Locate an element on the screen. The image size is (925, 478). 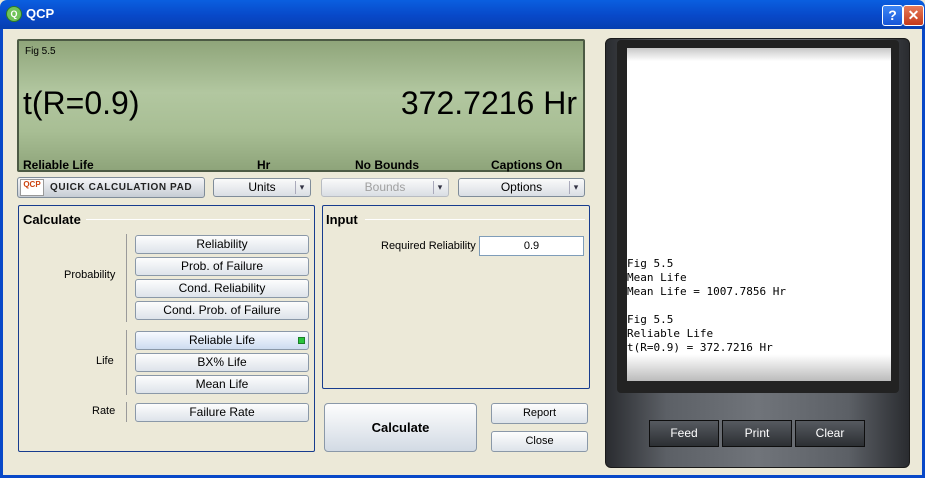
input-heading: Input is located at coordinates (342, 219).